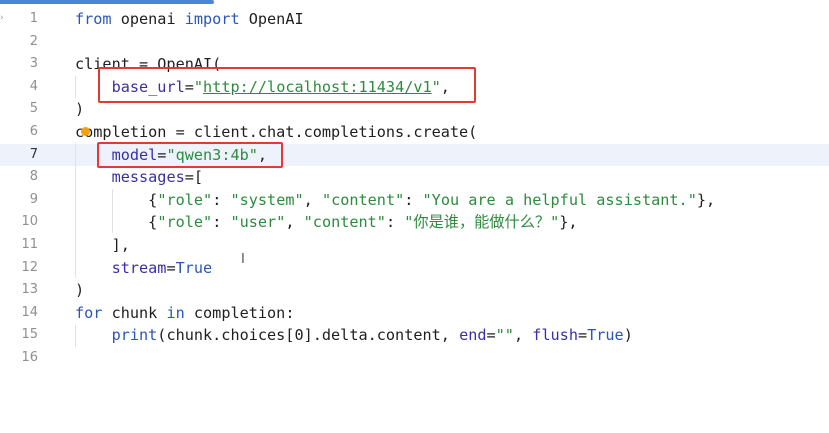 This screenshot has height=433, width=829. I want to click on punctuation: ],, so click(120, 244).